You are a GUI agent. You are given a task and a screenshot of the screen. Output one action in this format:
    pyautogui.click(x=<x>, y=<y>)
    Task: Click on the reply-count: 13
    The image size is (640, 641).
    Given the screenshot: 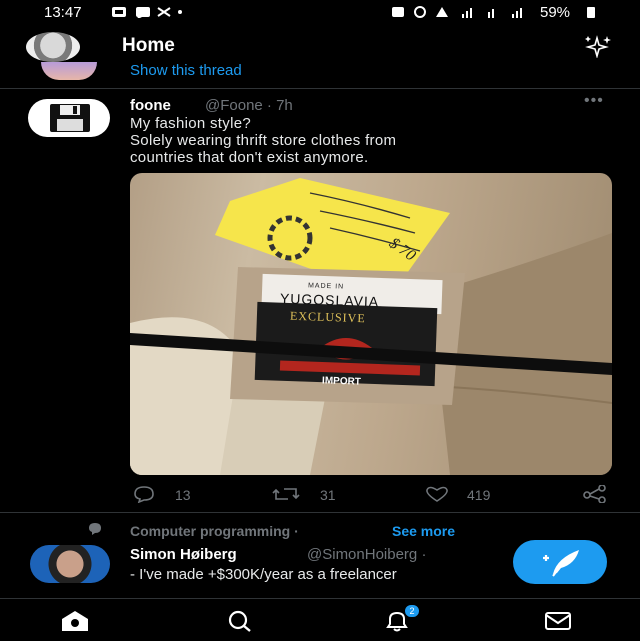 What is the action you would take?
    pyautogui.click(x=183, y=495)
    